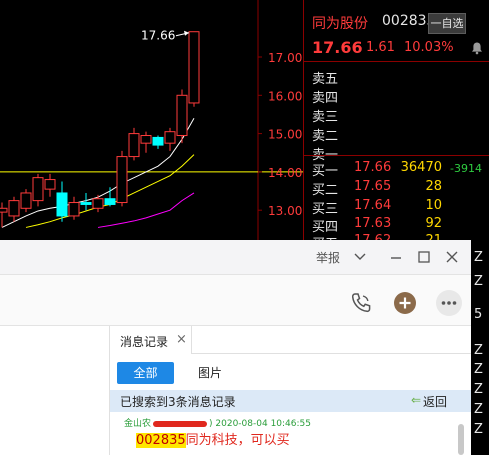 The height and width of the screenshot is (455, 489). Describe the element at coordinates (405, 303) in the screenshot. I see `add-icon` at that location.